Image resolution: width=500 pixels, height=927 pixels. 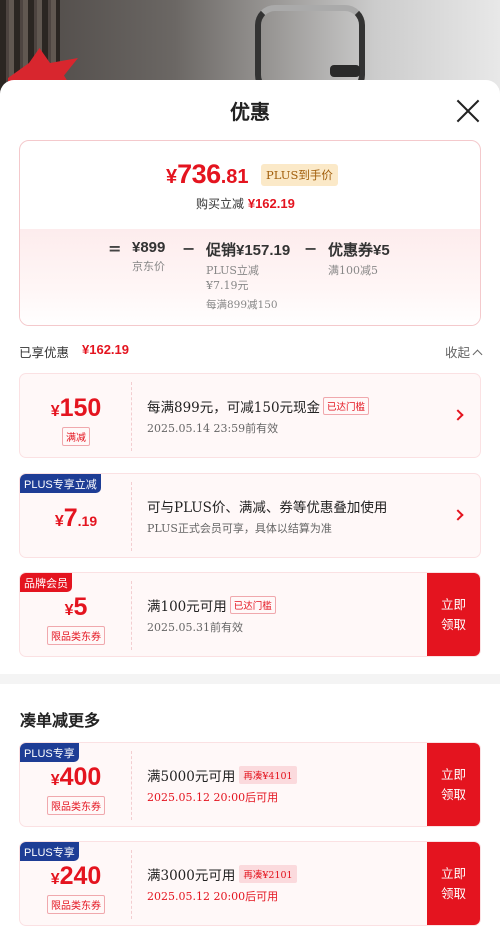 I want to click on card-amount: ¥400, so click(x=76, y=777).